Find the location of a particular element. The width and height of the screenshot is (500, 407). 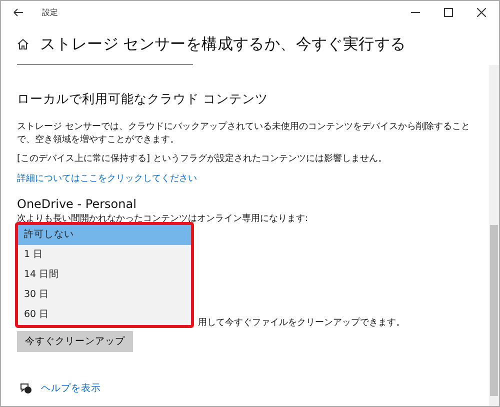

home-icon is located at coordinates (23, 44).